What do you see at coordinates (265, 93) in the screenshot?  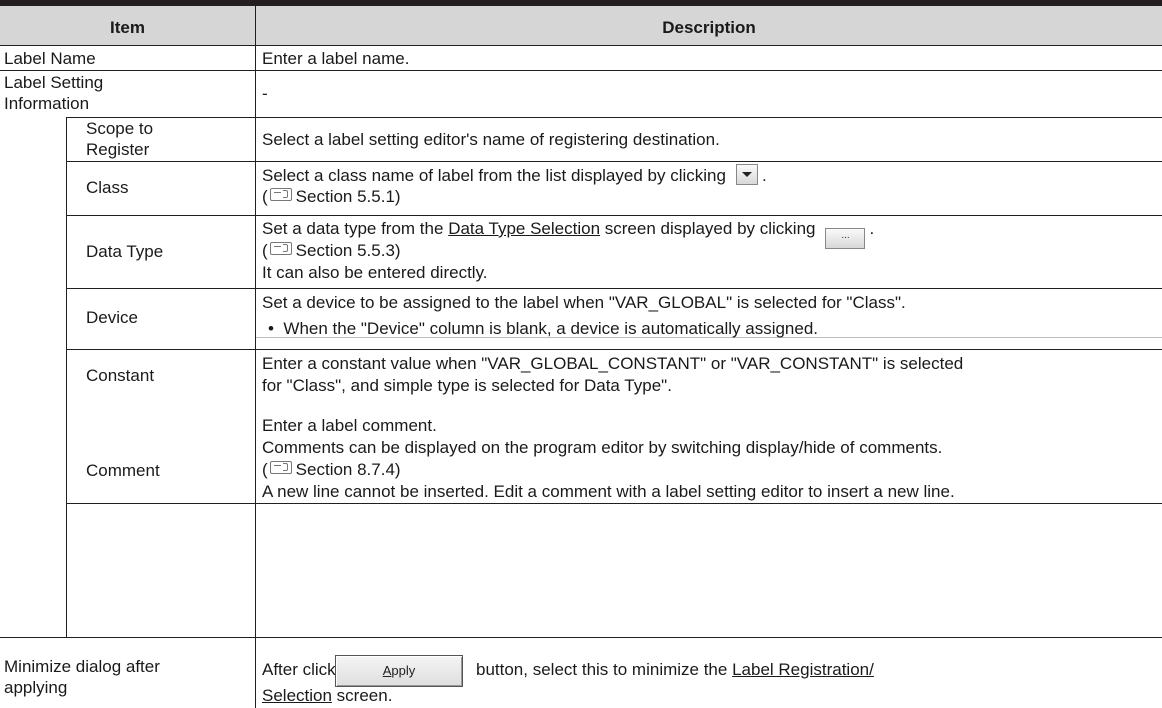 I see `desc-label-setting-information: -` at bounding box center [265, 93].